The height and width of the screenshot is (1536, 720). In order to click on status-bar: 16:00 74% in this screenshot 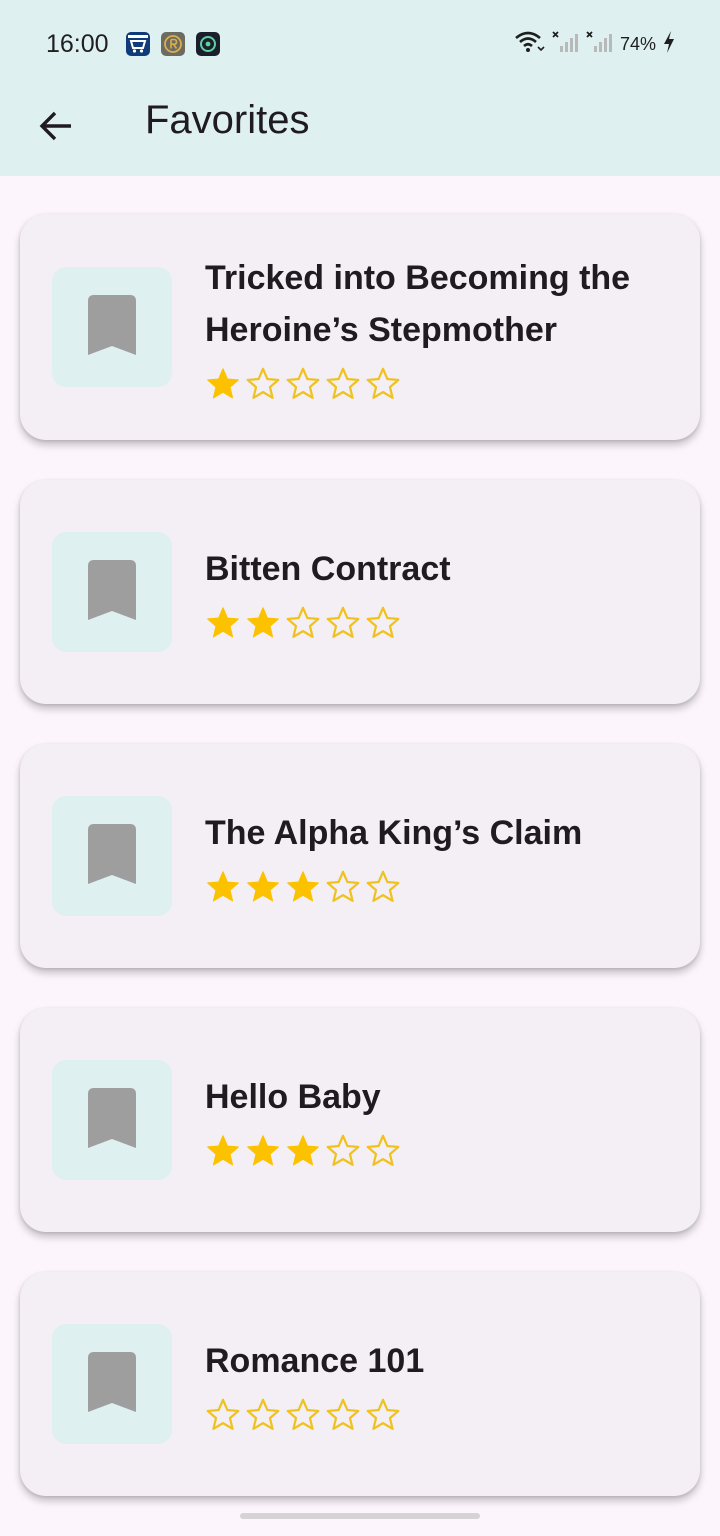, I will do `click(360, 44)`.